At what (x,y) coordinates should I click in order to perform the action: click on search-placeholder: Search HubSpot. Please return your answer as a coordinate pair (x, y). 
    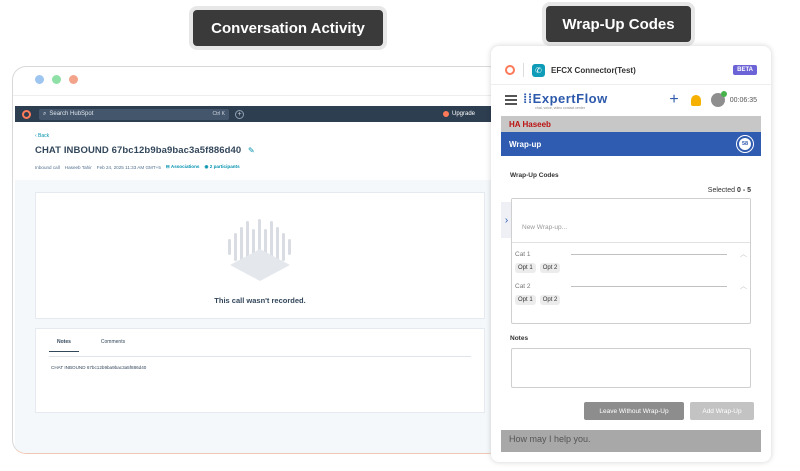
    Looking at the image, I should click on (71, 114).